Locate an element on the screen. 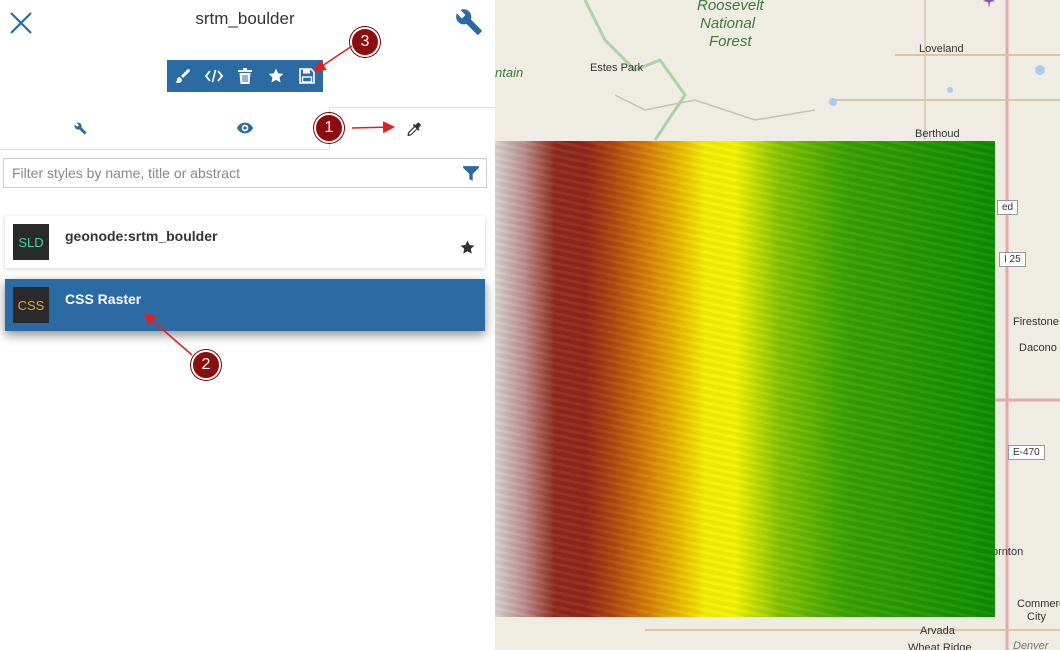 The height and width of the screenshot is (650, 1060). airport-icon is located at coordinates (989, 4).